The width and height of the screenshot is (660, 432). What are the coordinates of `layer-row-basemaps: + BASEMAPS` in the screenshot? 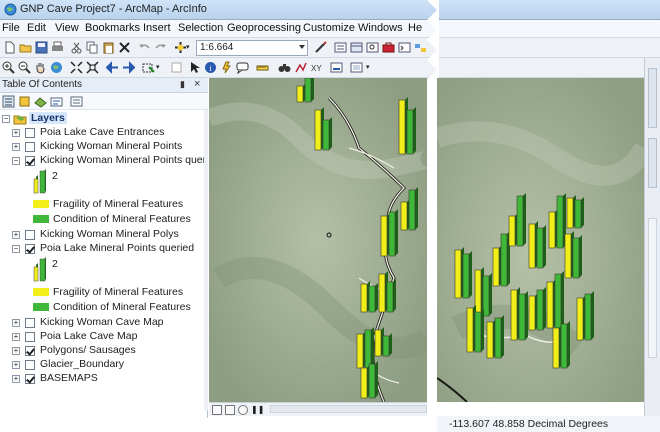 It's located at (107, 379).